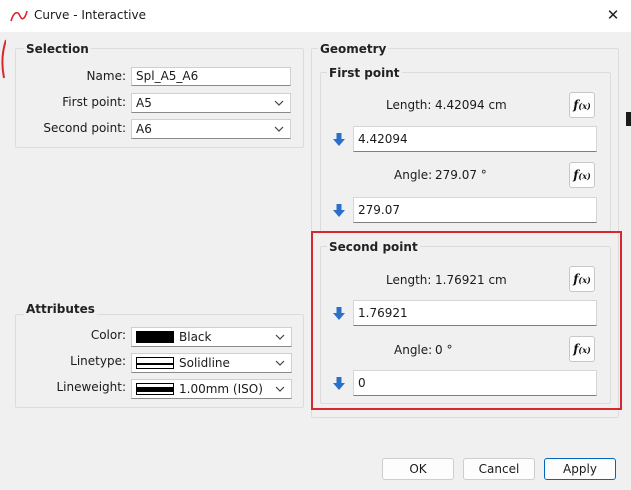  I want to click on linetype-label: Linetype:, so click(98, 361).